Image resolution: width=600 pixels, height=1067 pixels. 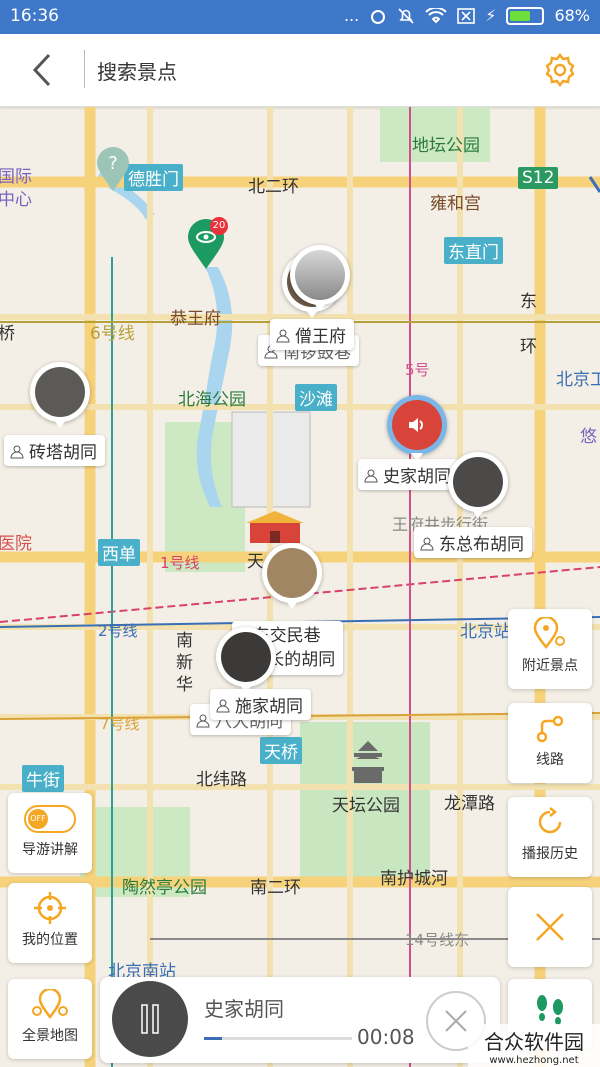 What do you see at coordinates (417, 370) in the screenshot?
I see `label-line5: 5号` at bounding box center [417, 370].